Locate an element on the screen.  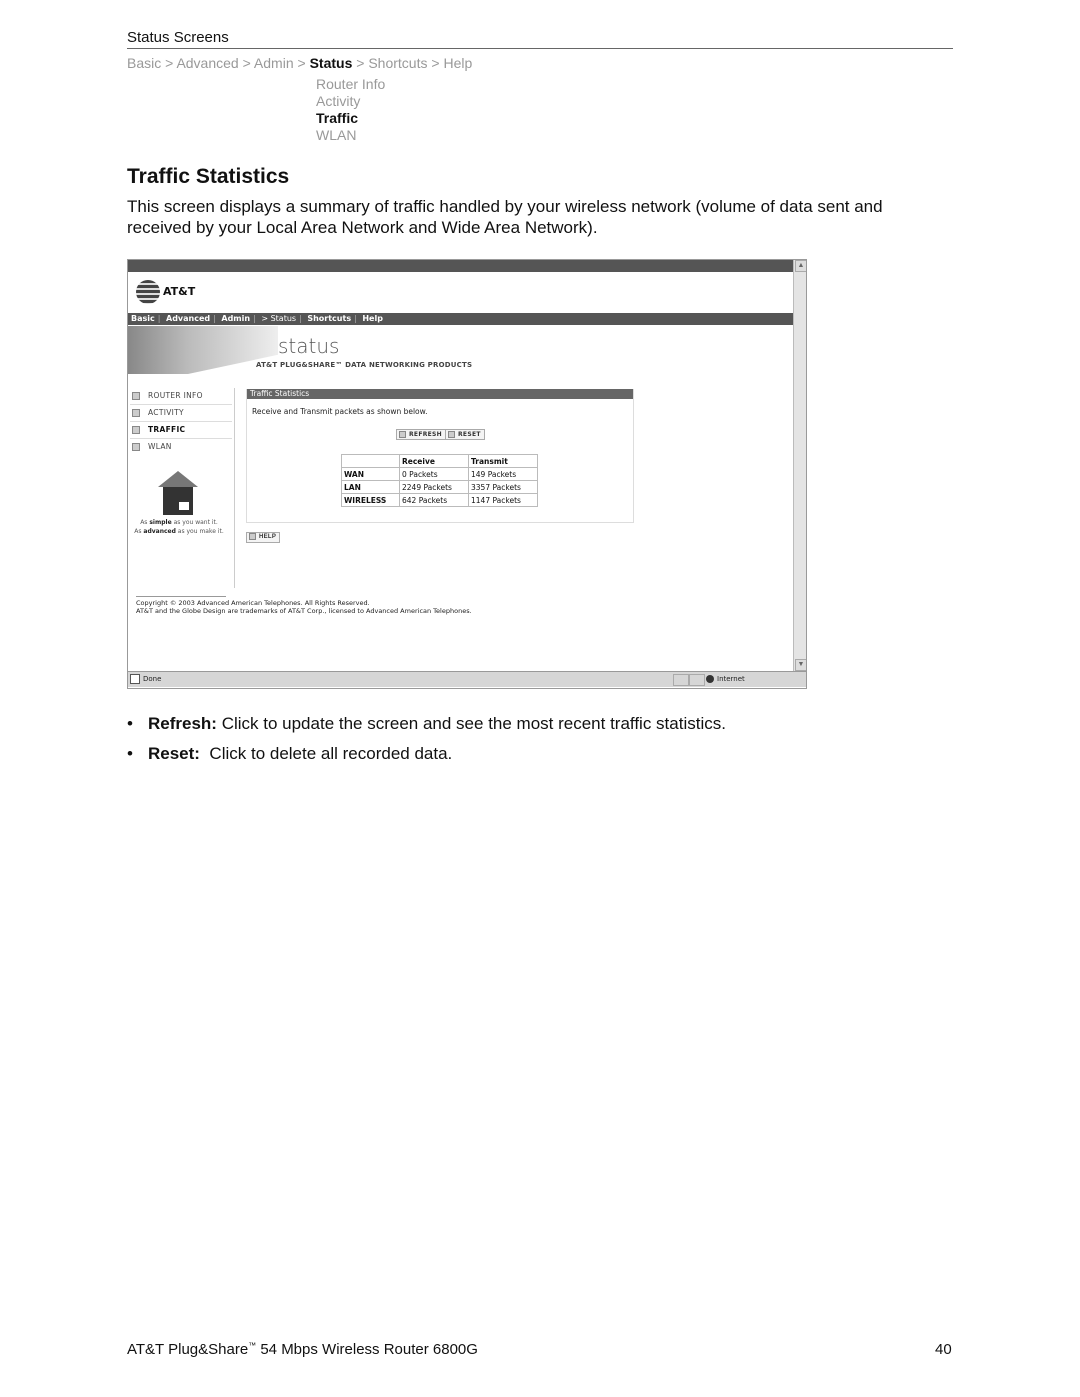
crumb-basic: Basic is located at coordinates (144, 63).